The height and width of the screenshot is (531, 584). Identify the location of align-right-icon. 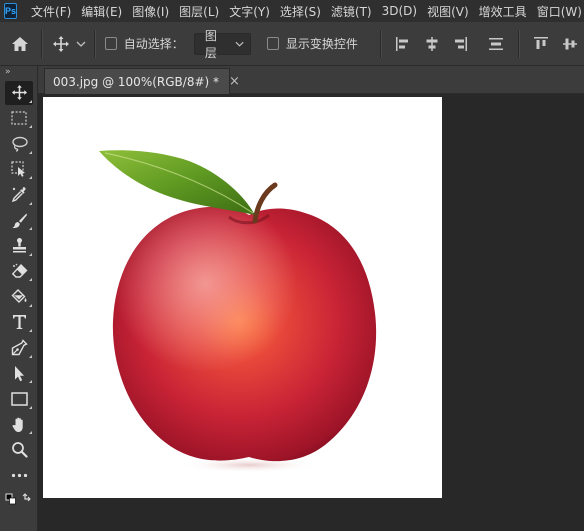
(461, 43).